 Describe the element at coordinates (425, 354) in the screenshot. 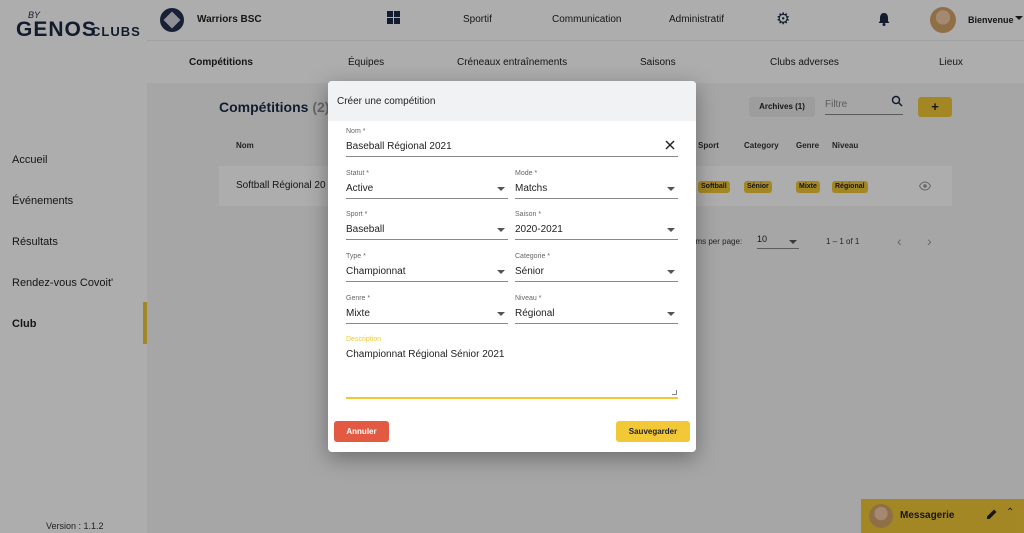

I see `description-value: Championnat Régional Sénior 2021` at that location.